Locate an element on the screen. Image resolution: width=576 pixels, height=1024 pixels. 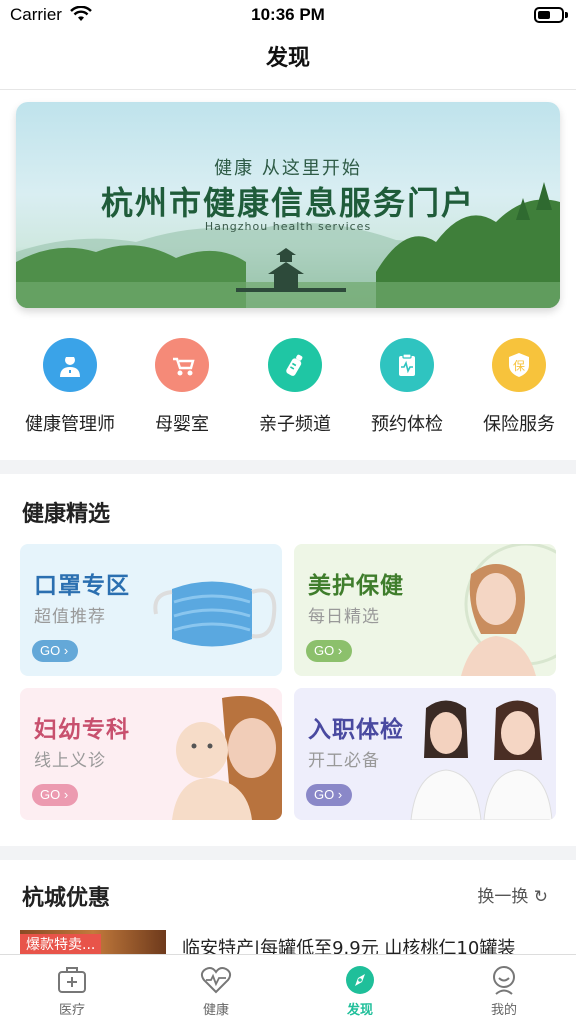
shortcut-label: 健康管理师 is located at coordinates (70, 424).